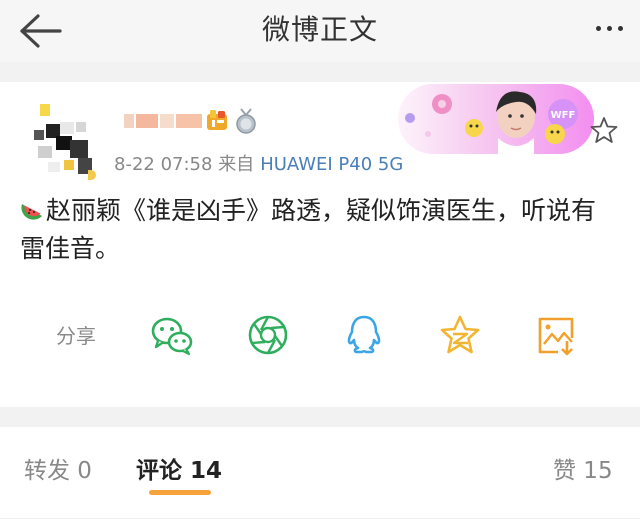 The height and width of the screenshot is (519, 640). I want to click on vip-badge-icon, so click(217, 120).